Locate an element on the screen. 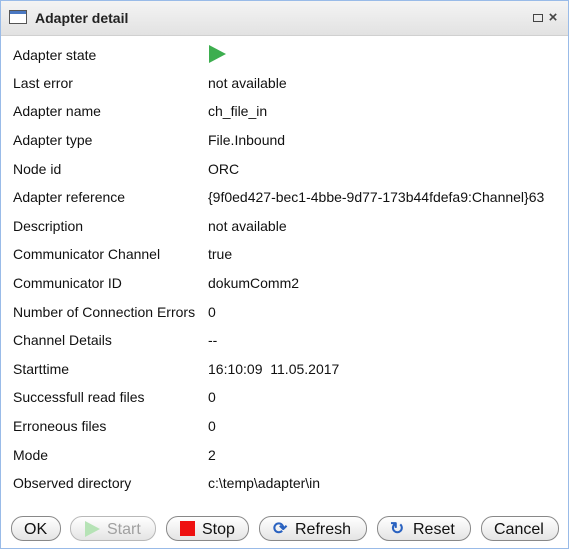  detail-value: -- is located at coordinates (213, 340).